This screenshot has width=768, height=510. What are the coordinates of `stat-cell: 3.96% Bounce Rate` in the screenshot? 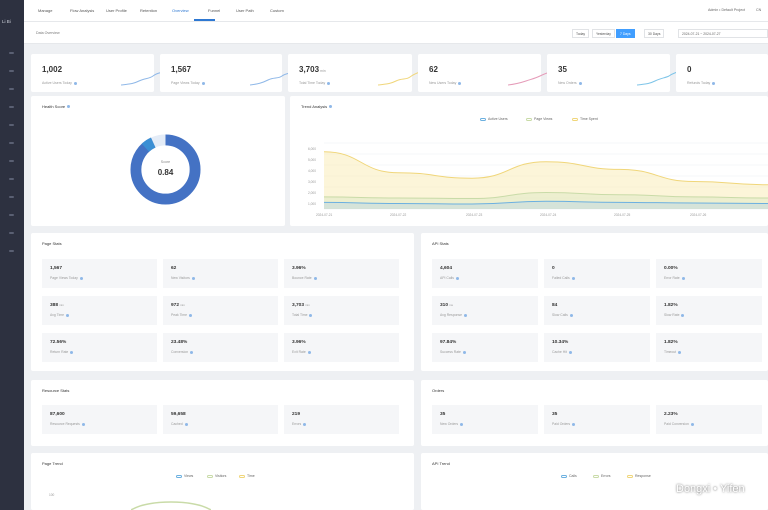 It's located at (341, 273).